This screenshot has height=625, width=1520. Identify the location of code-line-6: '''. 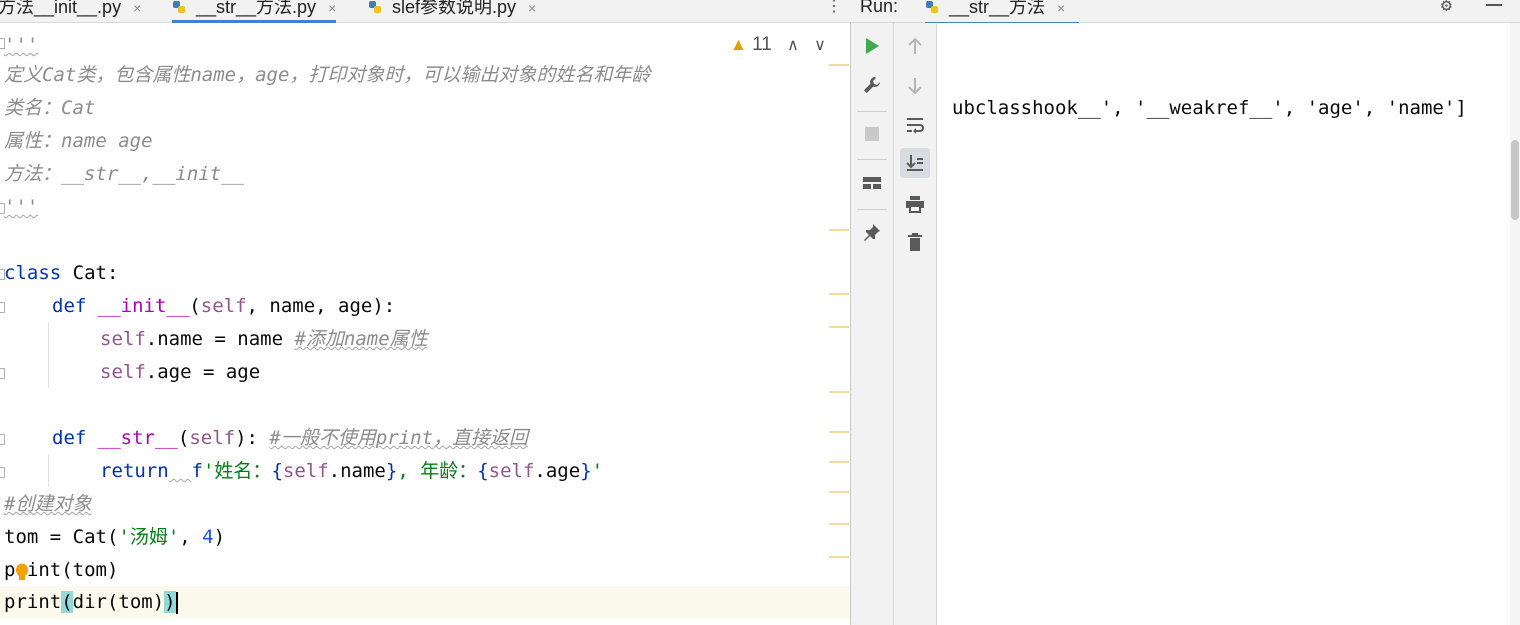
(21, 207).